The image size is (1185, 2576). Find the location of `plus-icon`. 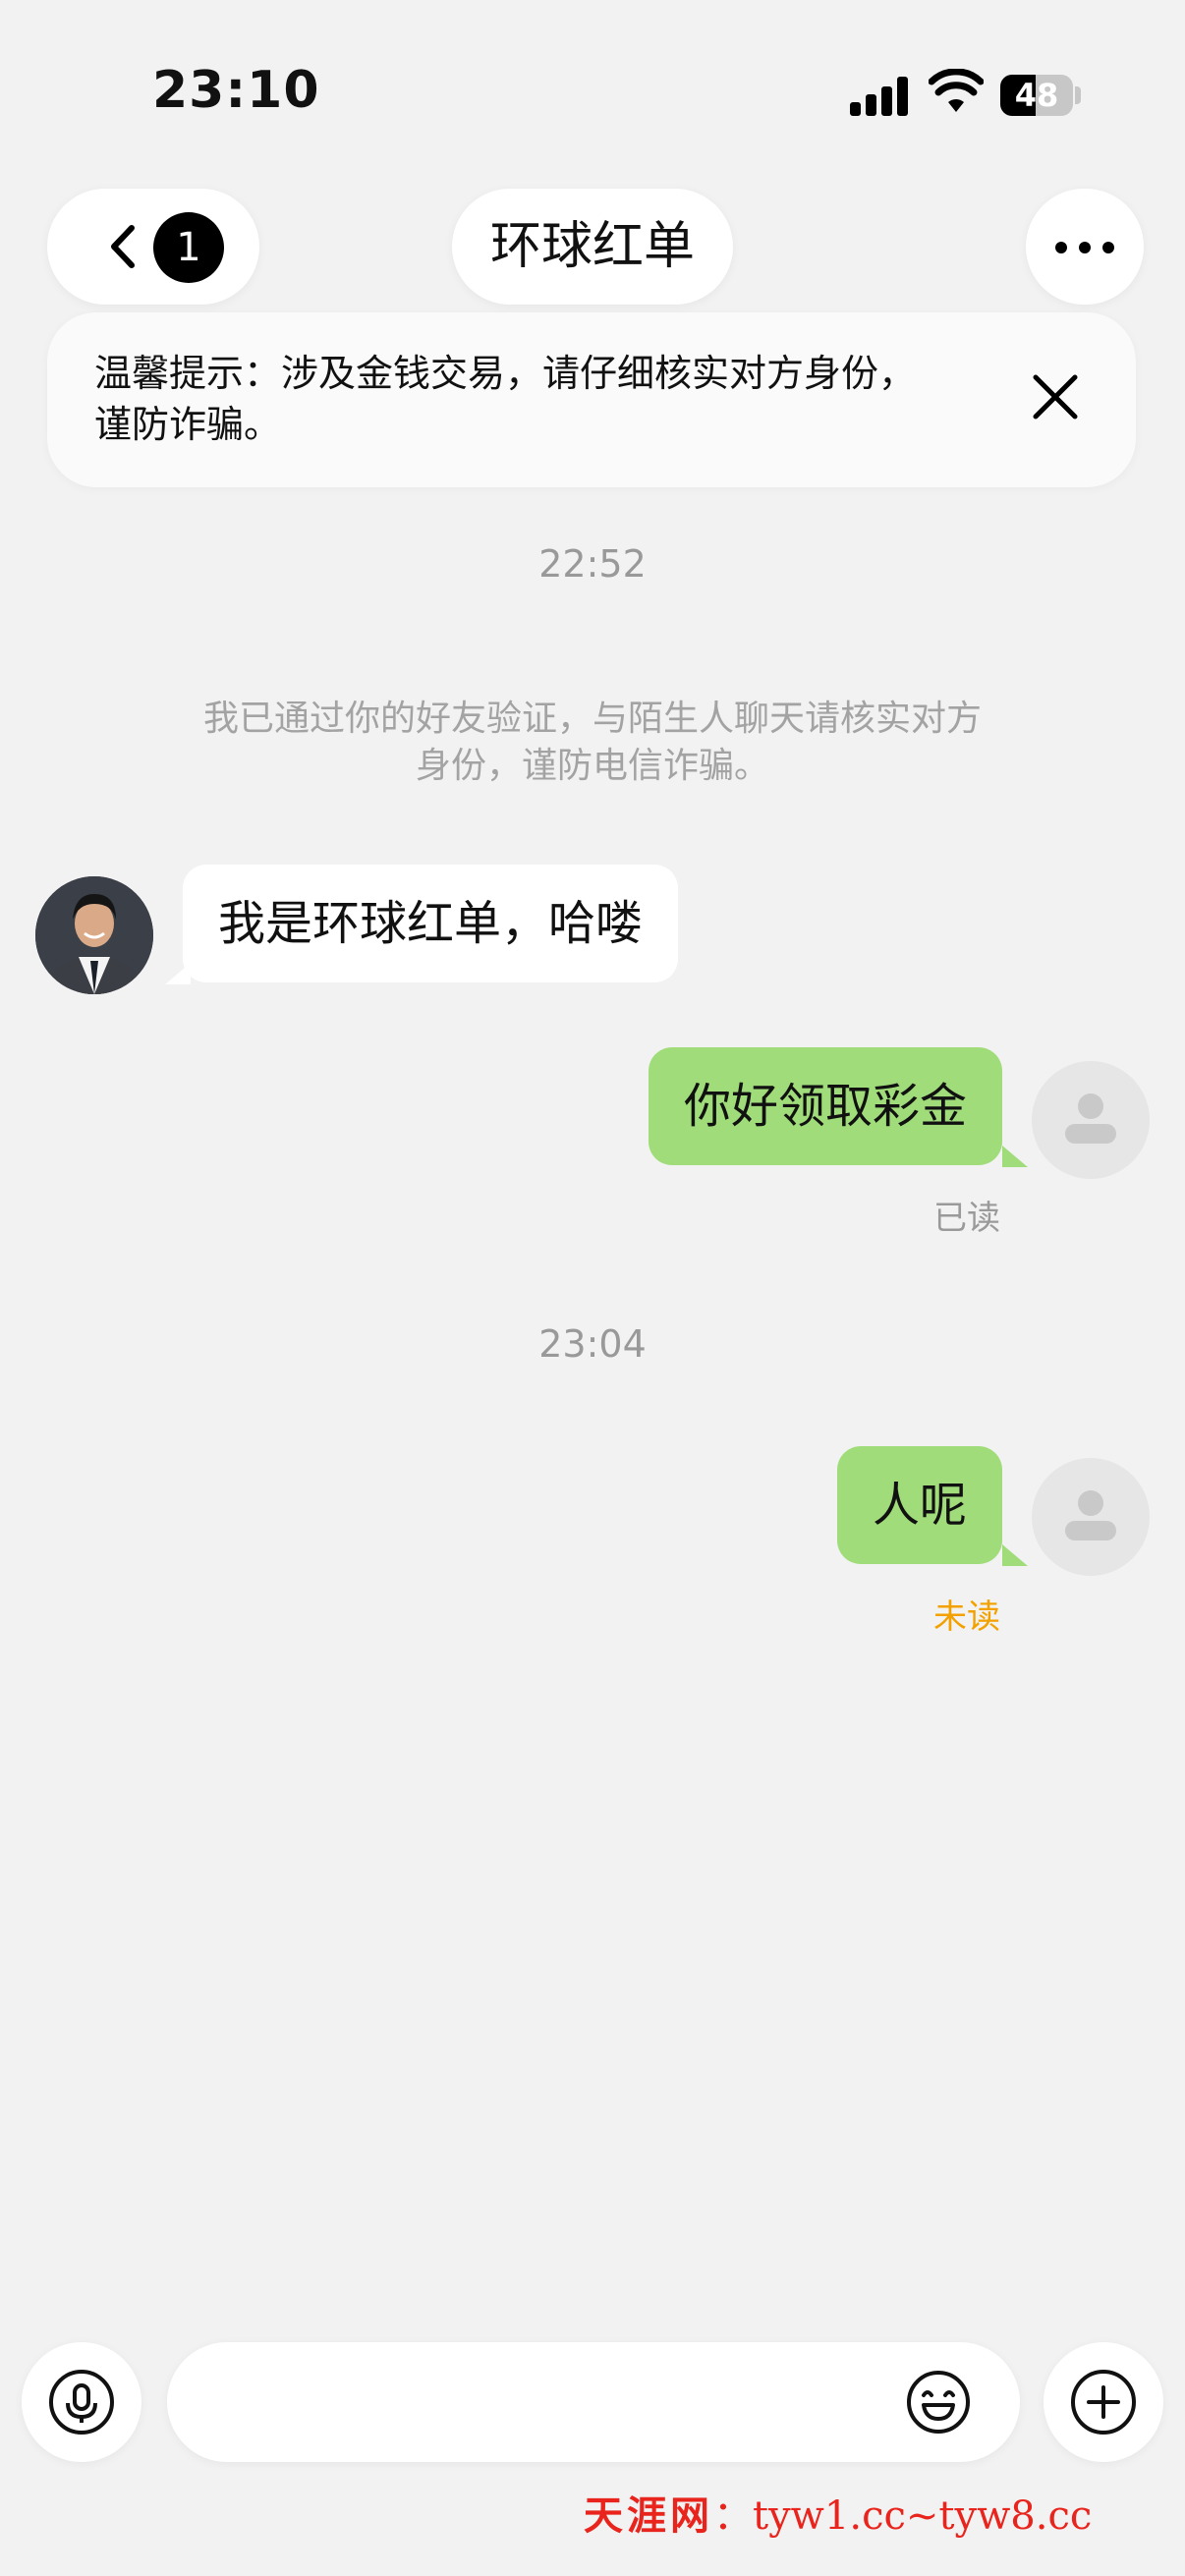

plus-icon is located at coordinates (1104, 2402).